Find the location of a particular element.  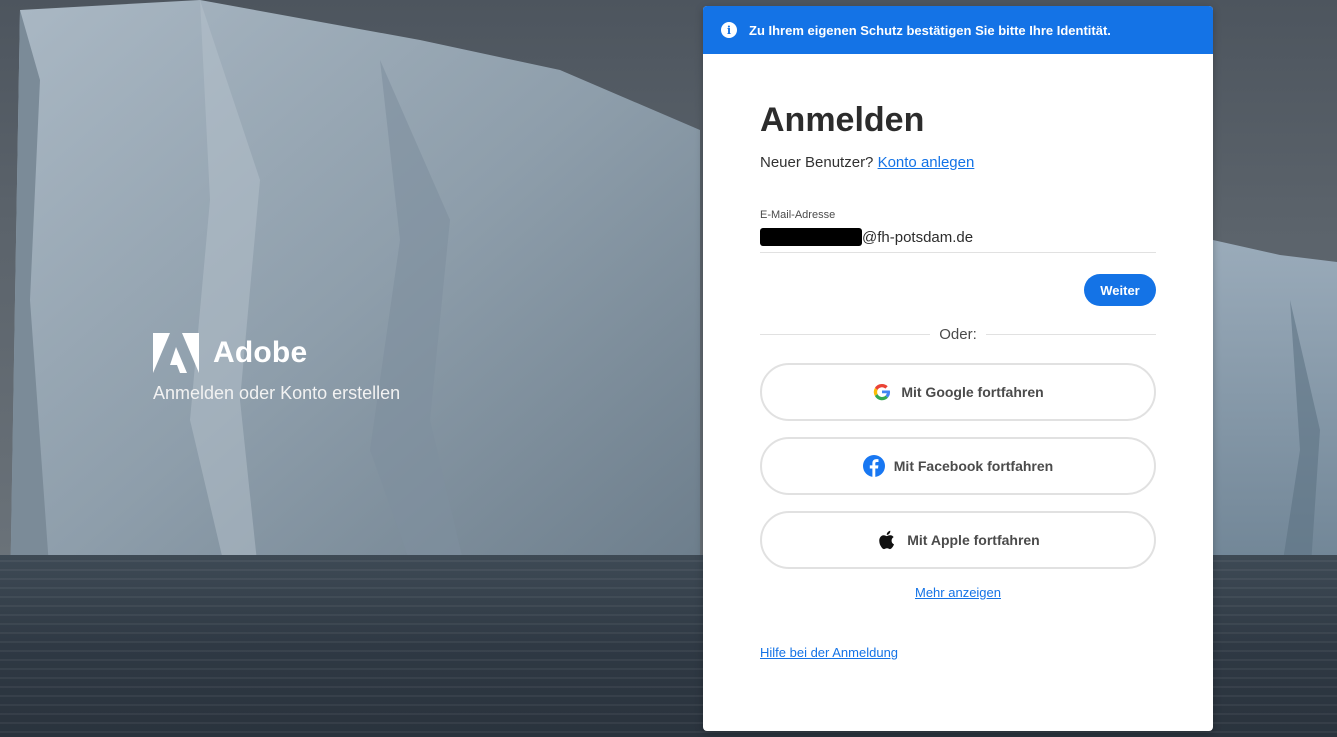

new-user-row: Neuer Benutzer? Konto anlegen is located at coordinates (958, 162).